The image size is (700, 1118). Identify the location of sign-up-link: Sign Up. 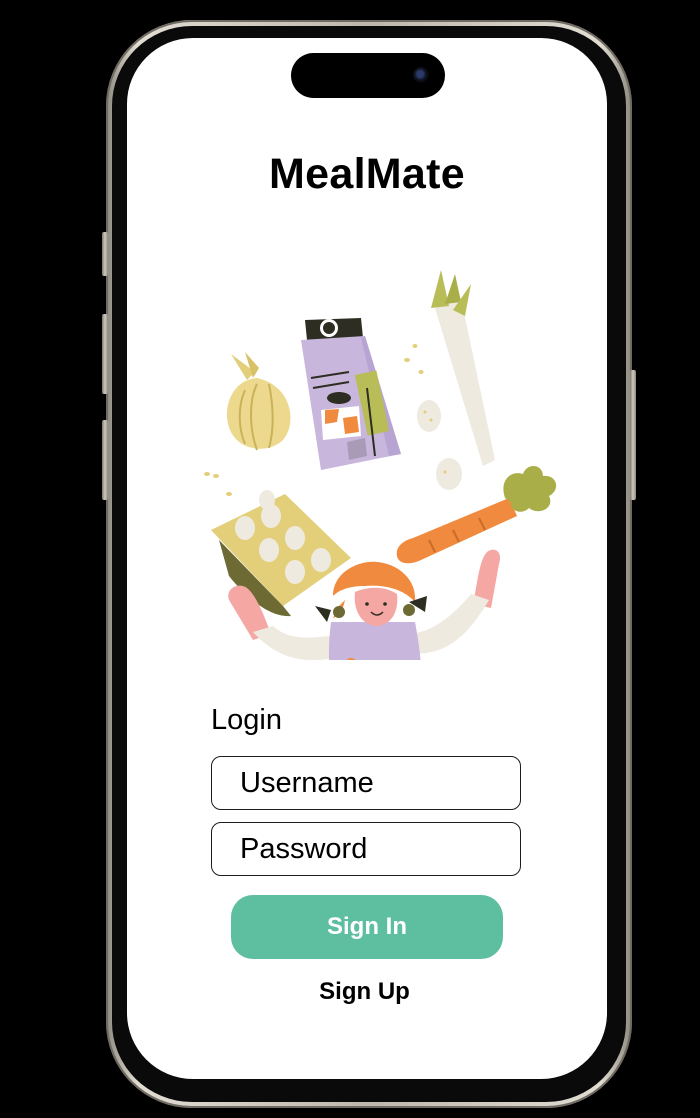
(364, 992).